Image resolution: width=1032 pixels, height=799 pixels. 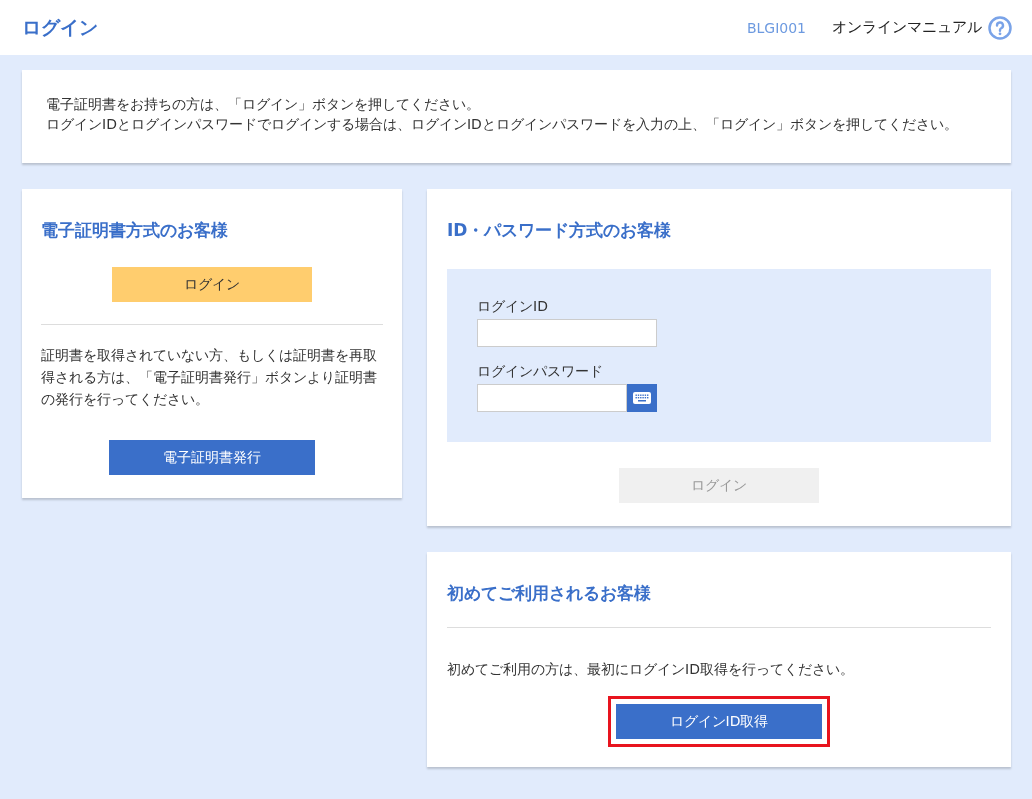 I want to click on keyboard-icon, so click(x=642, y=398).